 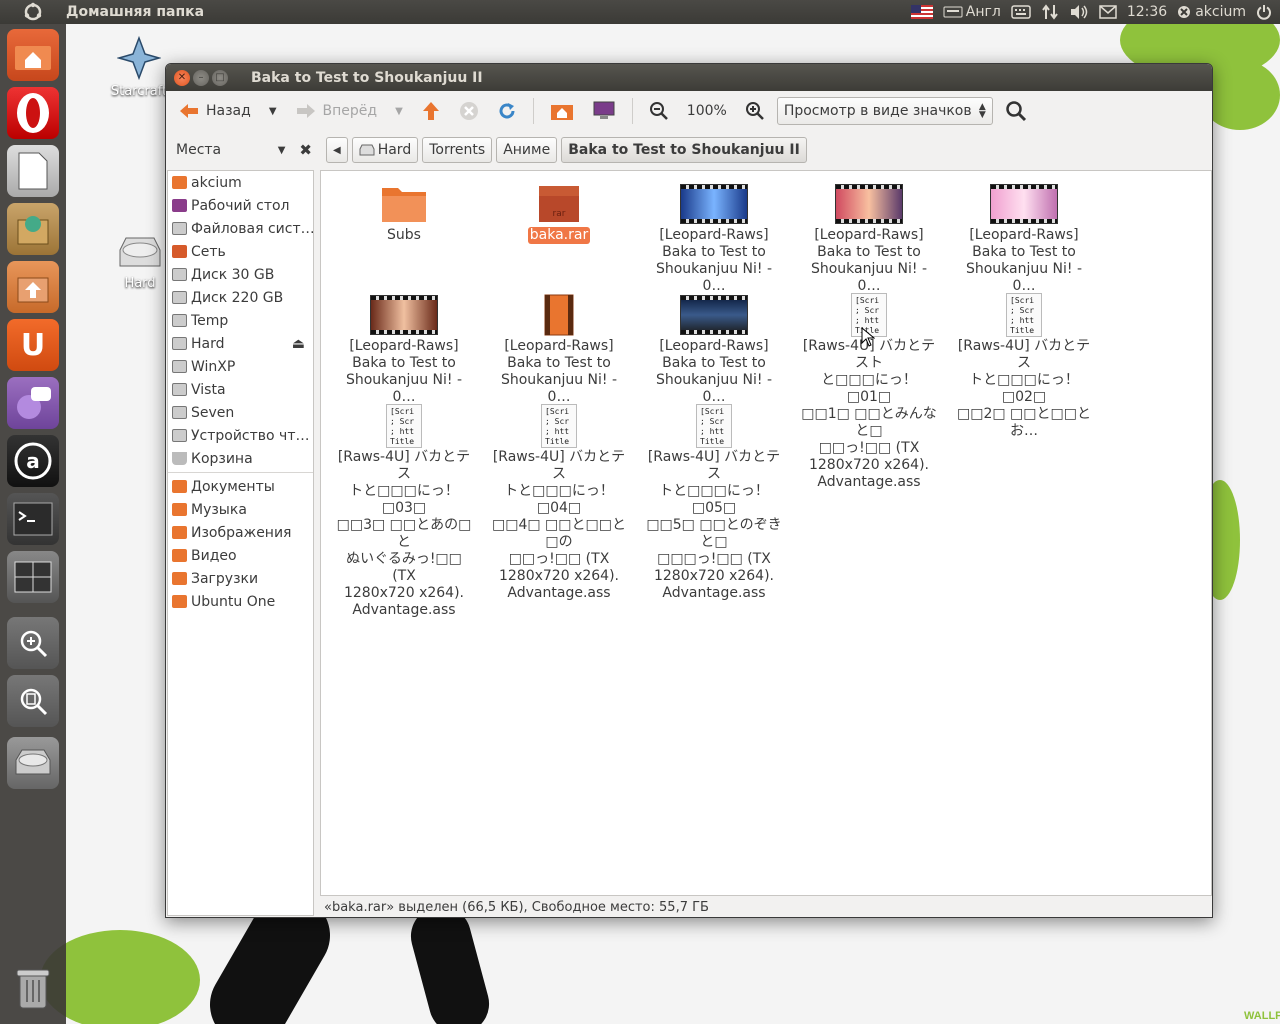 What do you see at coordinates (33, 113) in the screenshot?
I see `launcher-opera` at bounding box center [33, 113].